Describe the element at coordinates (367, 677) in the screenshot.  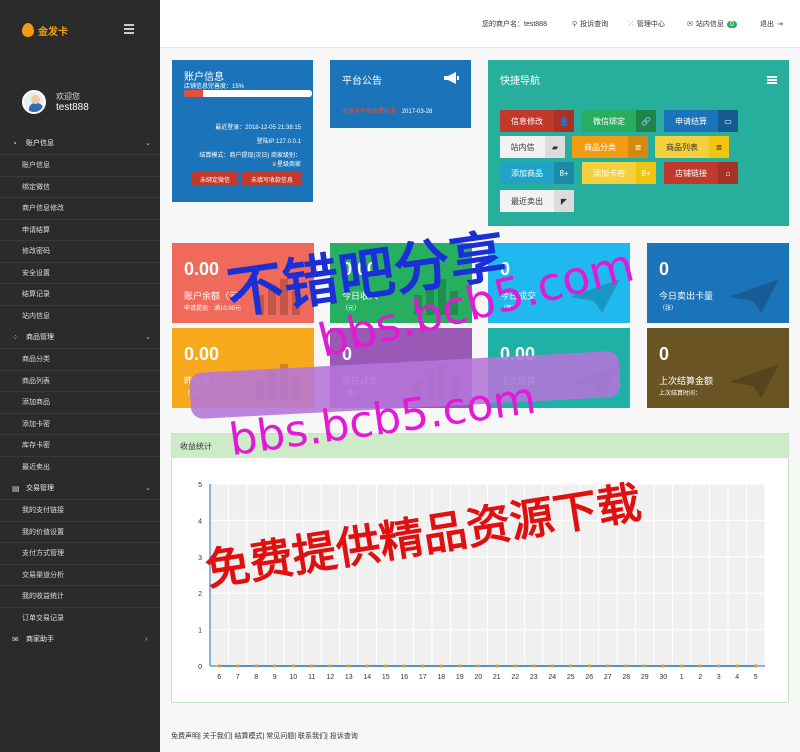
I see `x-tick-label: 14` at that location.